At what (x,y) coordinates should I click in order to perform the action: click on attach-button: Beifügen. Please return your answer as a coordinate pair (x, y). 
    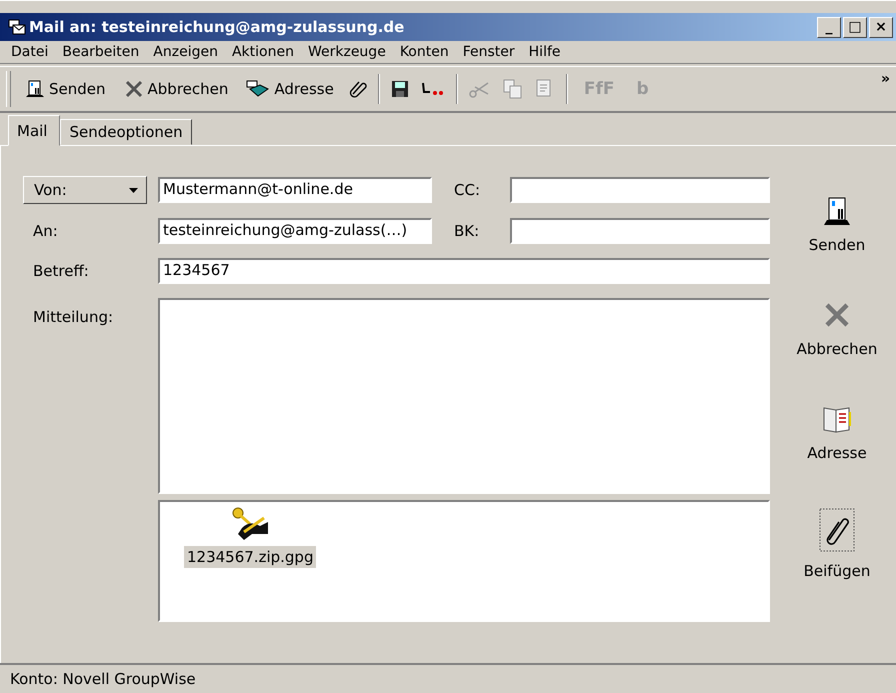
    Looking at the image, I should click on (837, 544).